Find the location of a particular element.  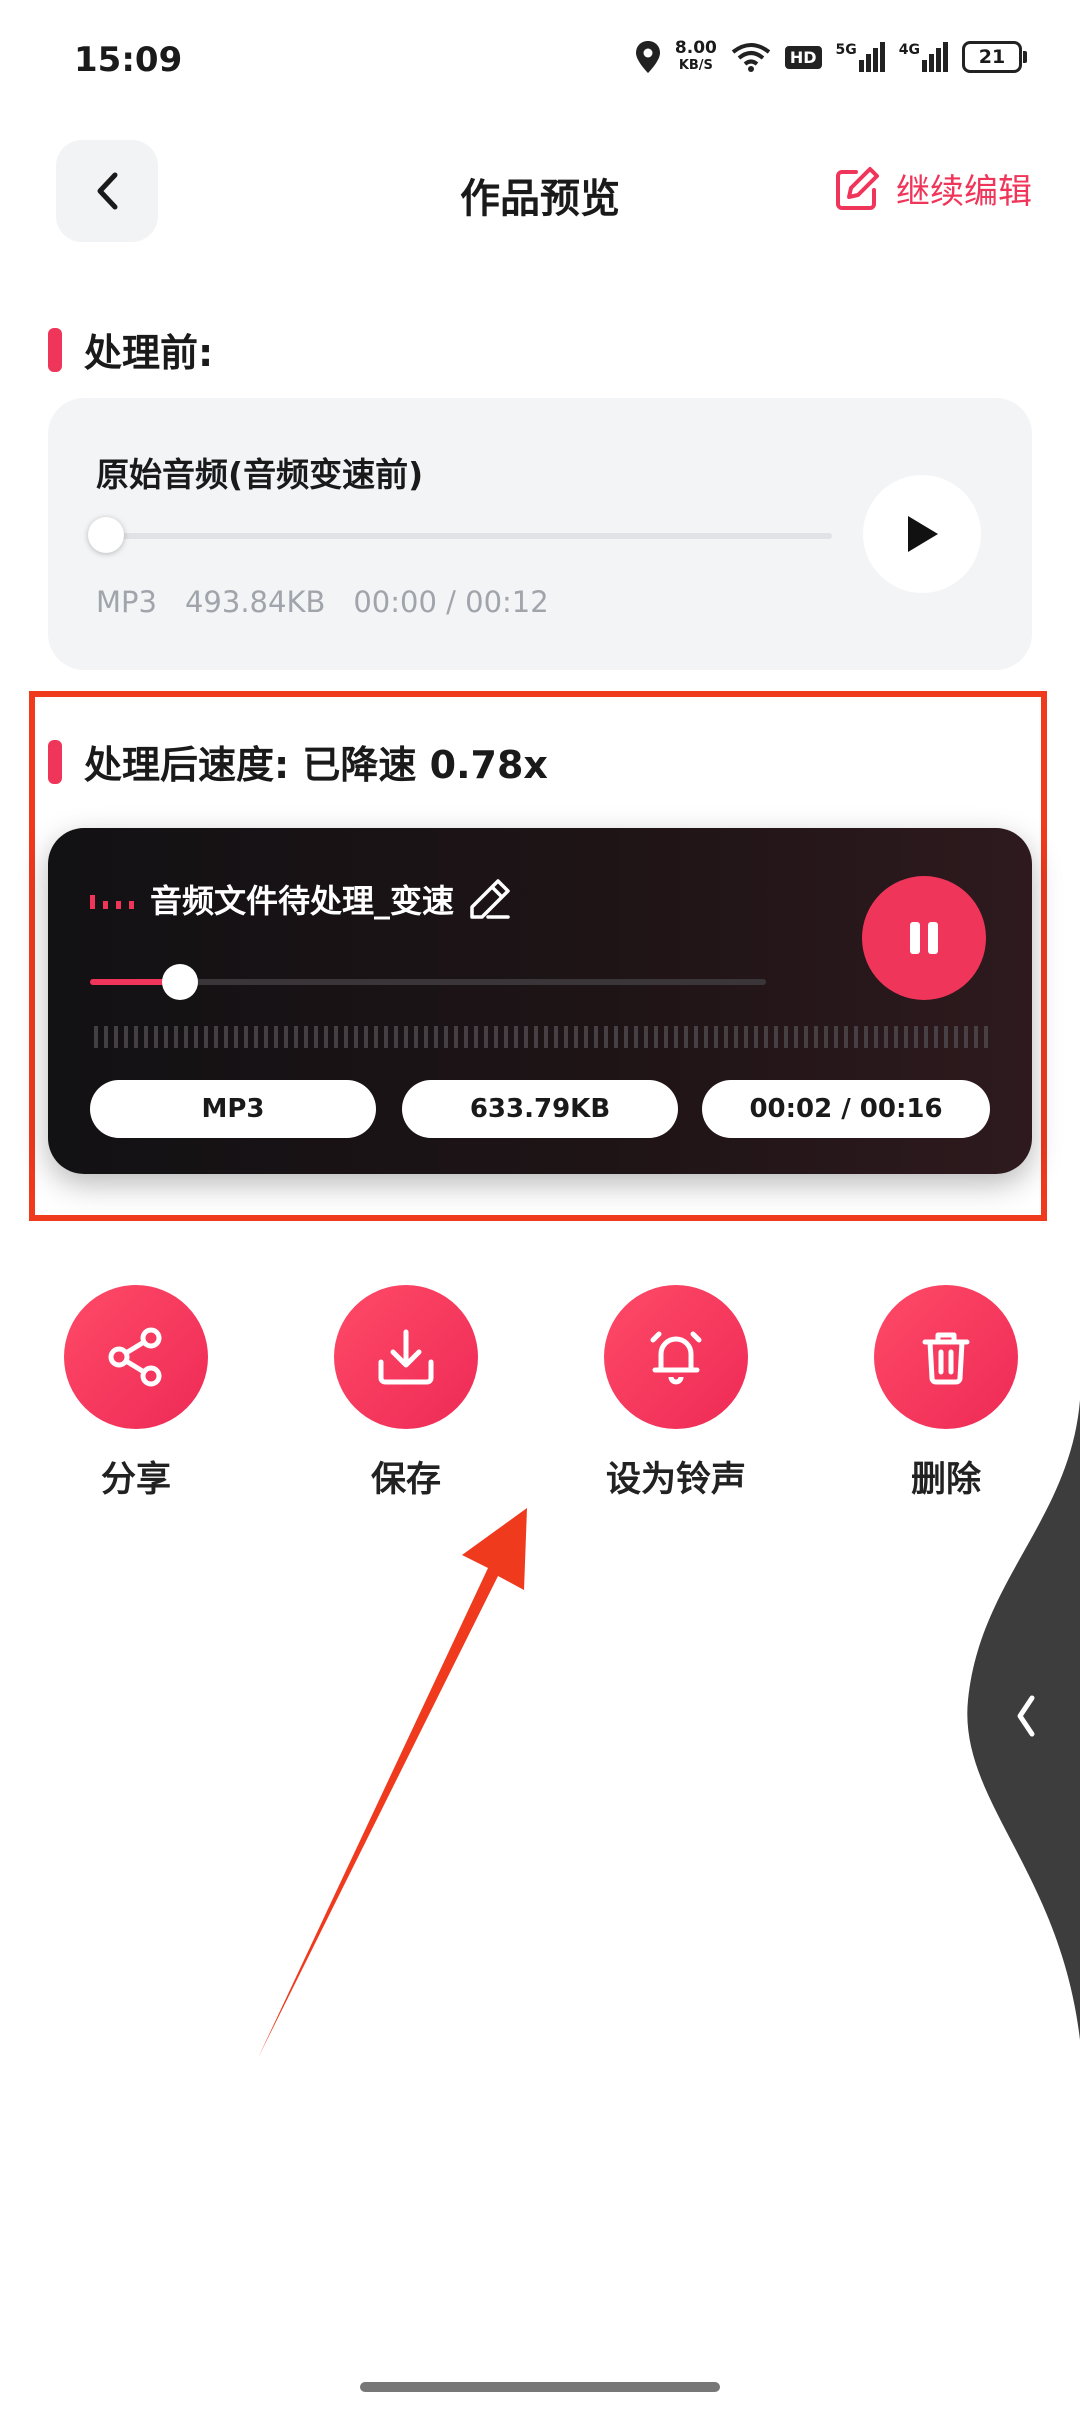

home-indicator is located at coordinates (540, 2387).